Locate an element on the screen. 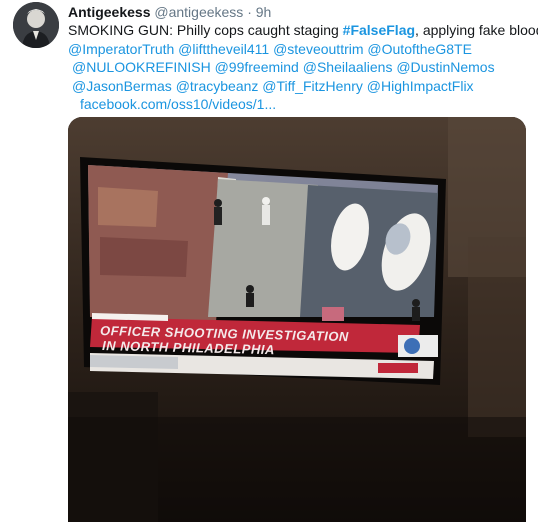  mention-link: @99freemind is located at coordinates (257, 67).